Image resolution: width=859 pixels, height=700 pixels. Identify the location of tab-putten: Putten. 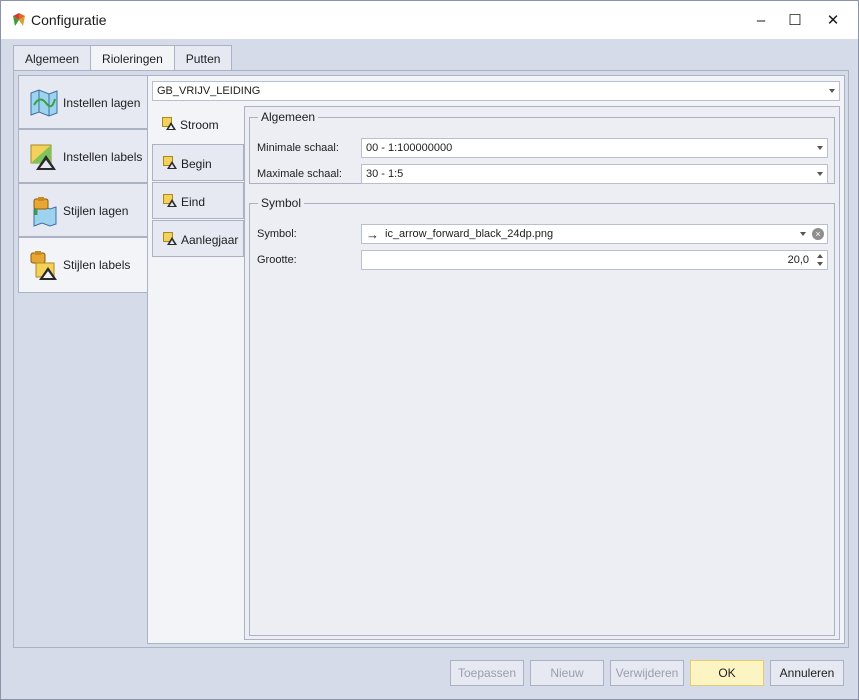
(203, 58).